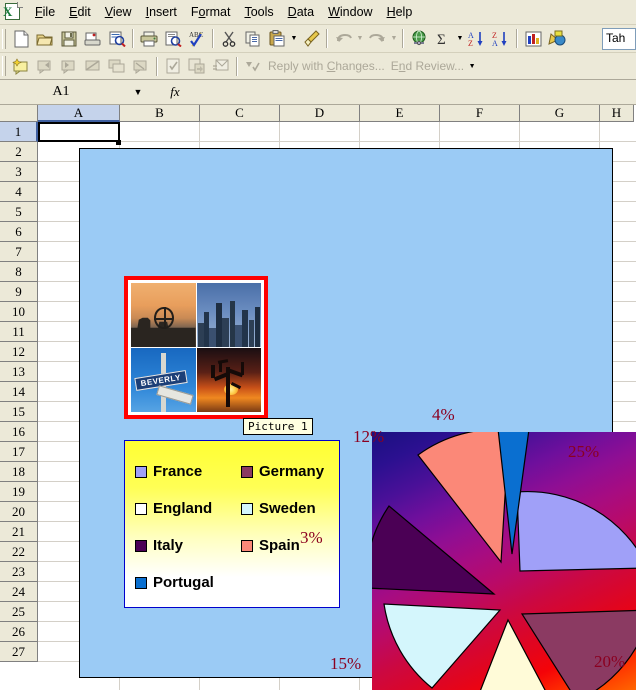 Image resolution: width=636 pixels, height=690 pixels. Describe the element at coordinates (287, 508) in the screenshot. I see `legend-item-sweden: Sweden` at that location.